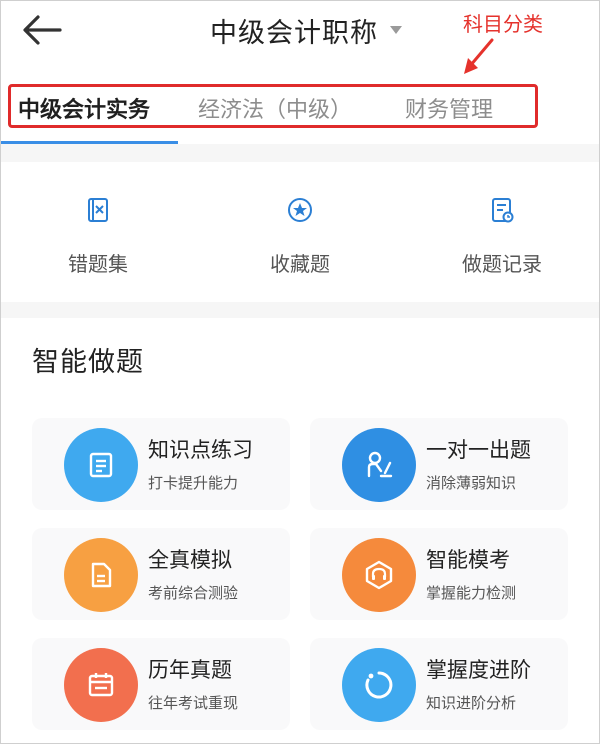 Image resolution: width=600 pixels, height=744 pixels. I want to click on tab-financial-management: 财务管理, so click(449, 108).